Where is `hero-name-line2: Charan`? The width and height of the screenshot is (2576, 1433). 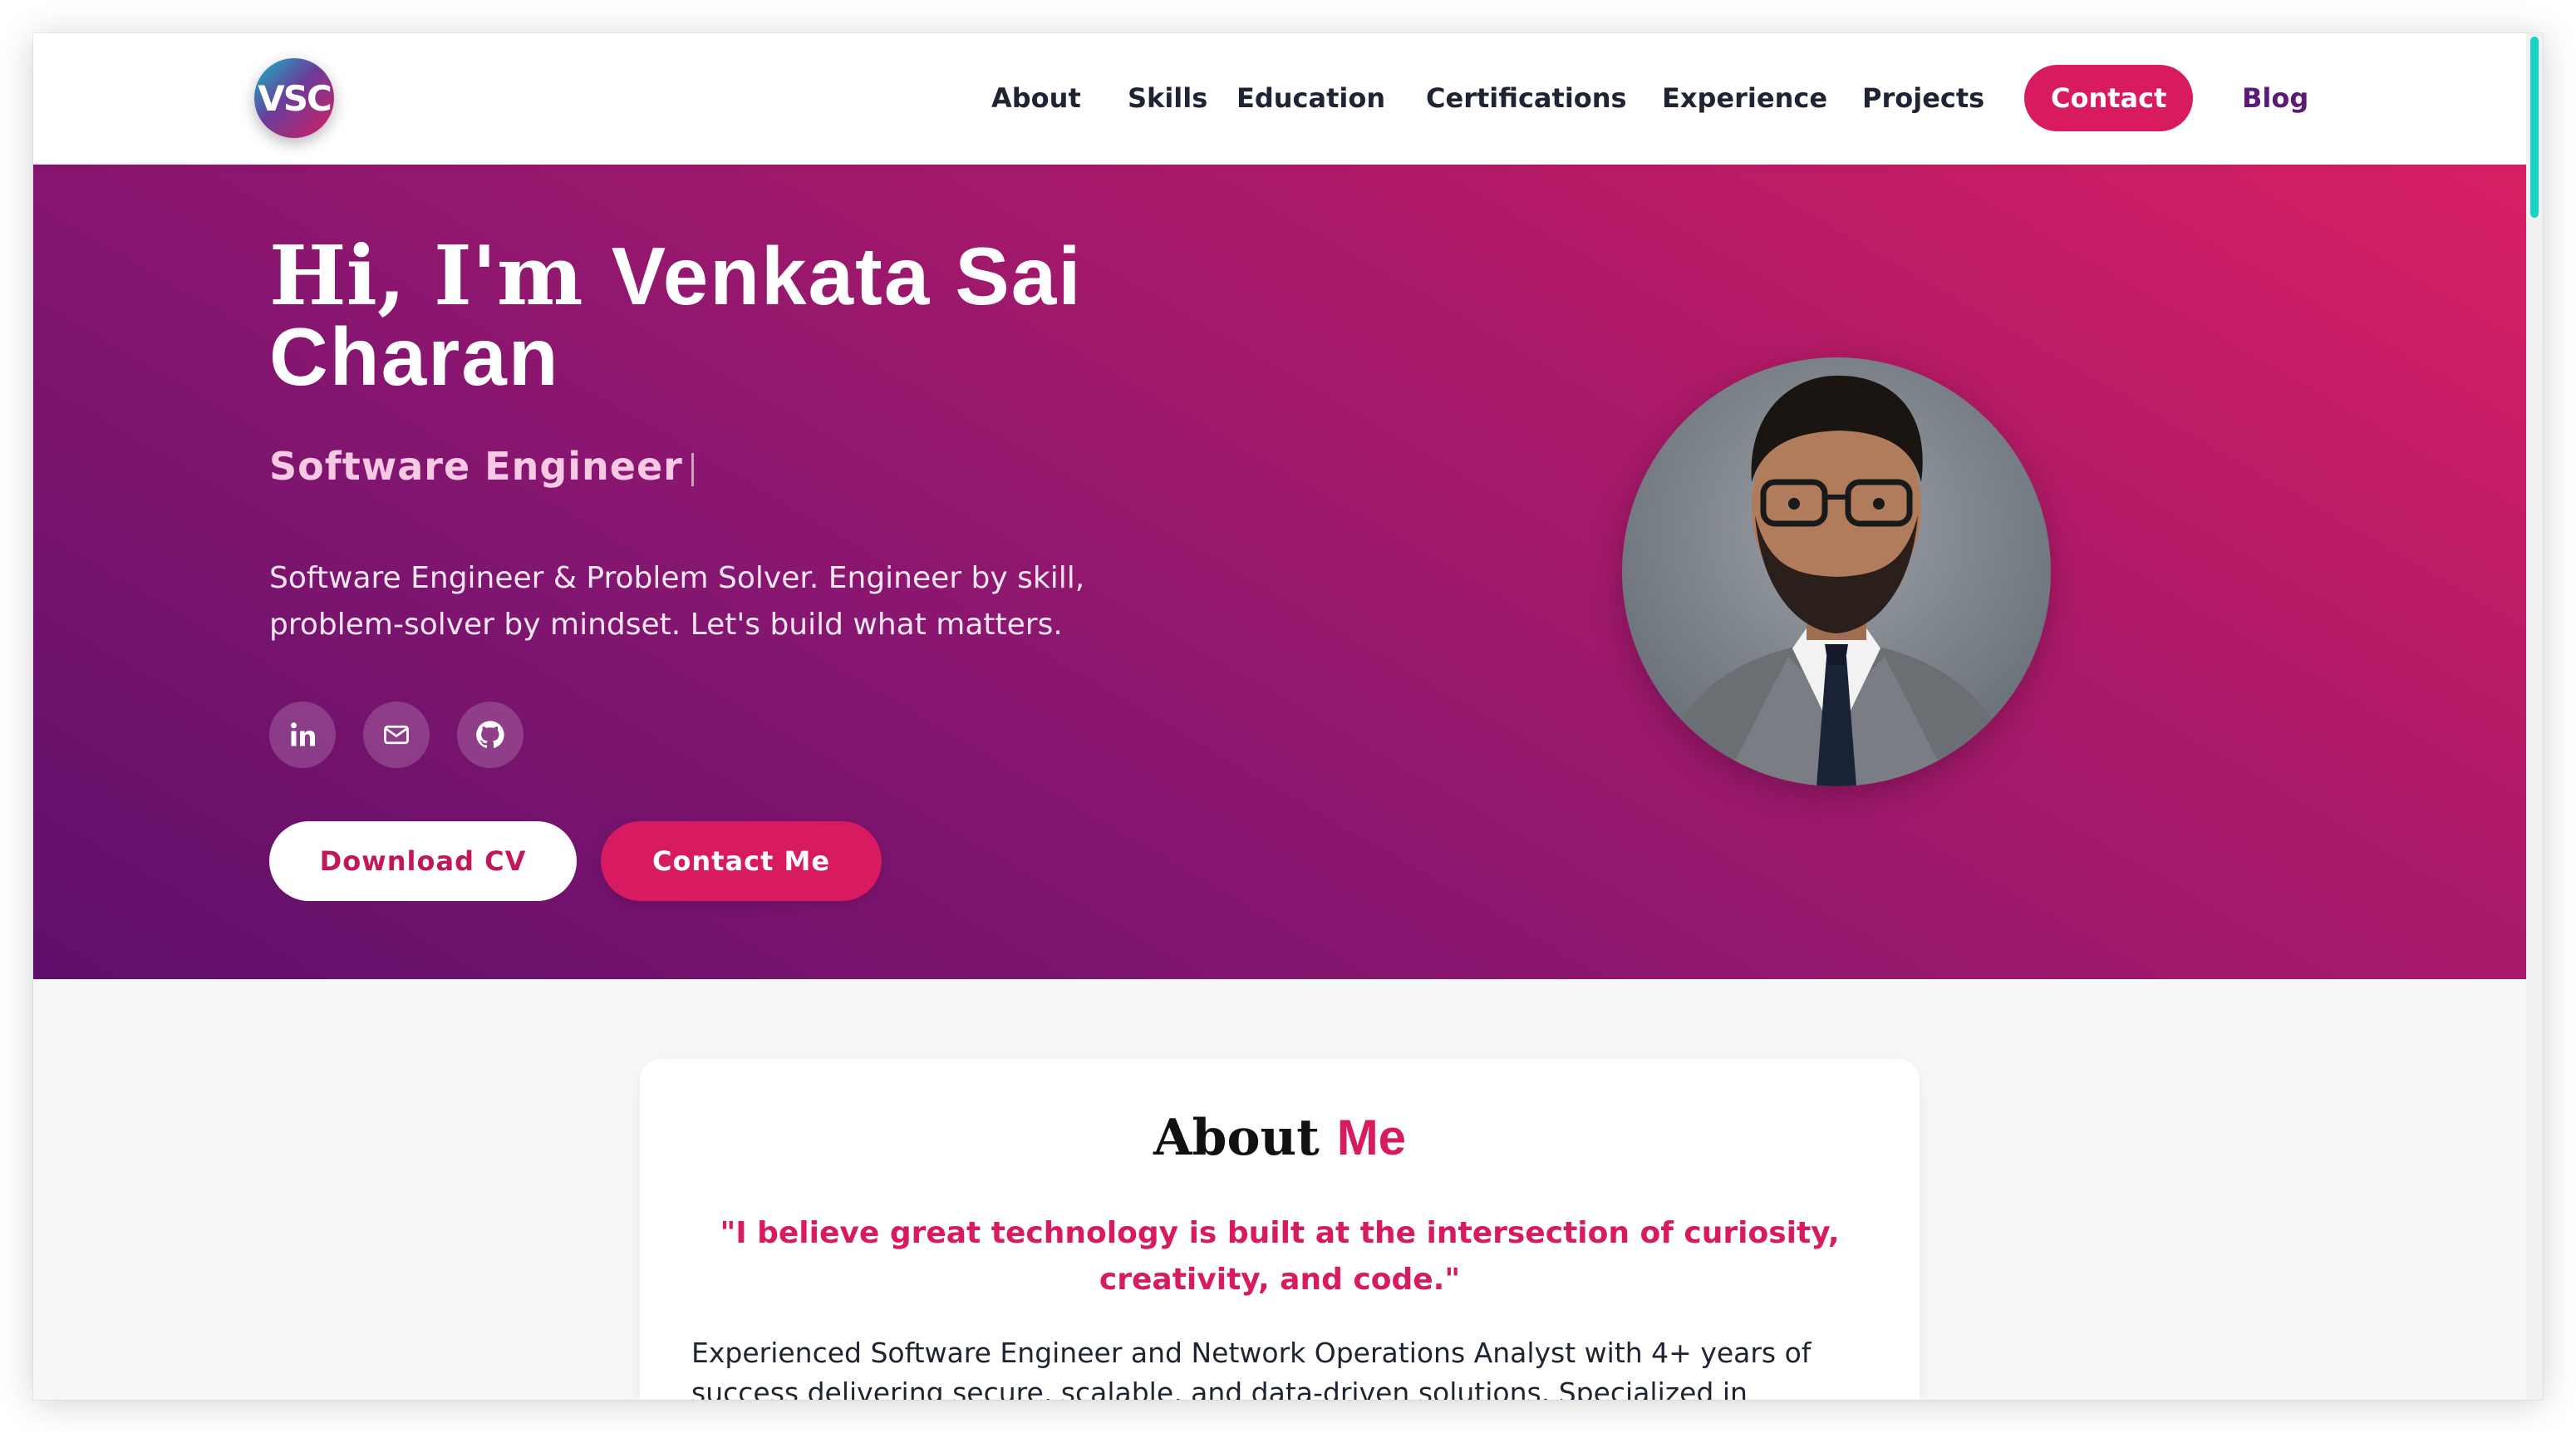 hero-name-line2: Charan is located at coordinates (414, 356).